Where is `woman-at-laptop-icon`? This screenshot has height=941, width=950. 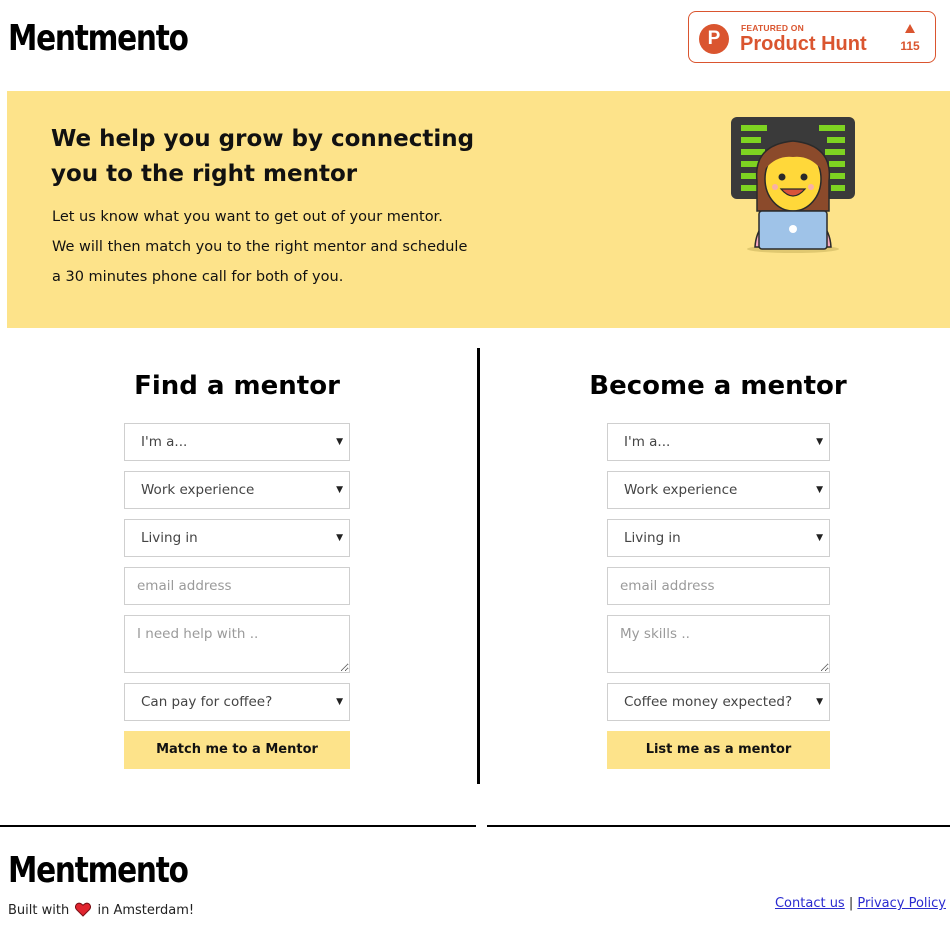 woman-at-laptop-icon is located at coordinates (793, 185).